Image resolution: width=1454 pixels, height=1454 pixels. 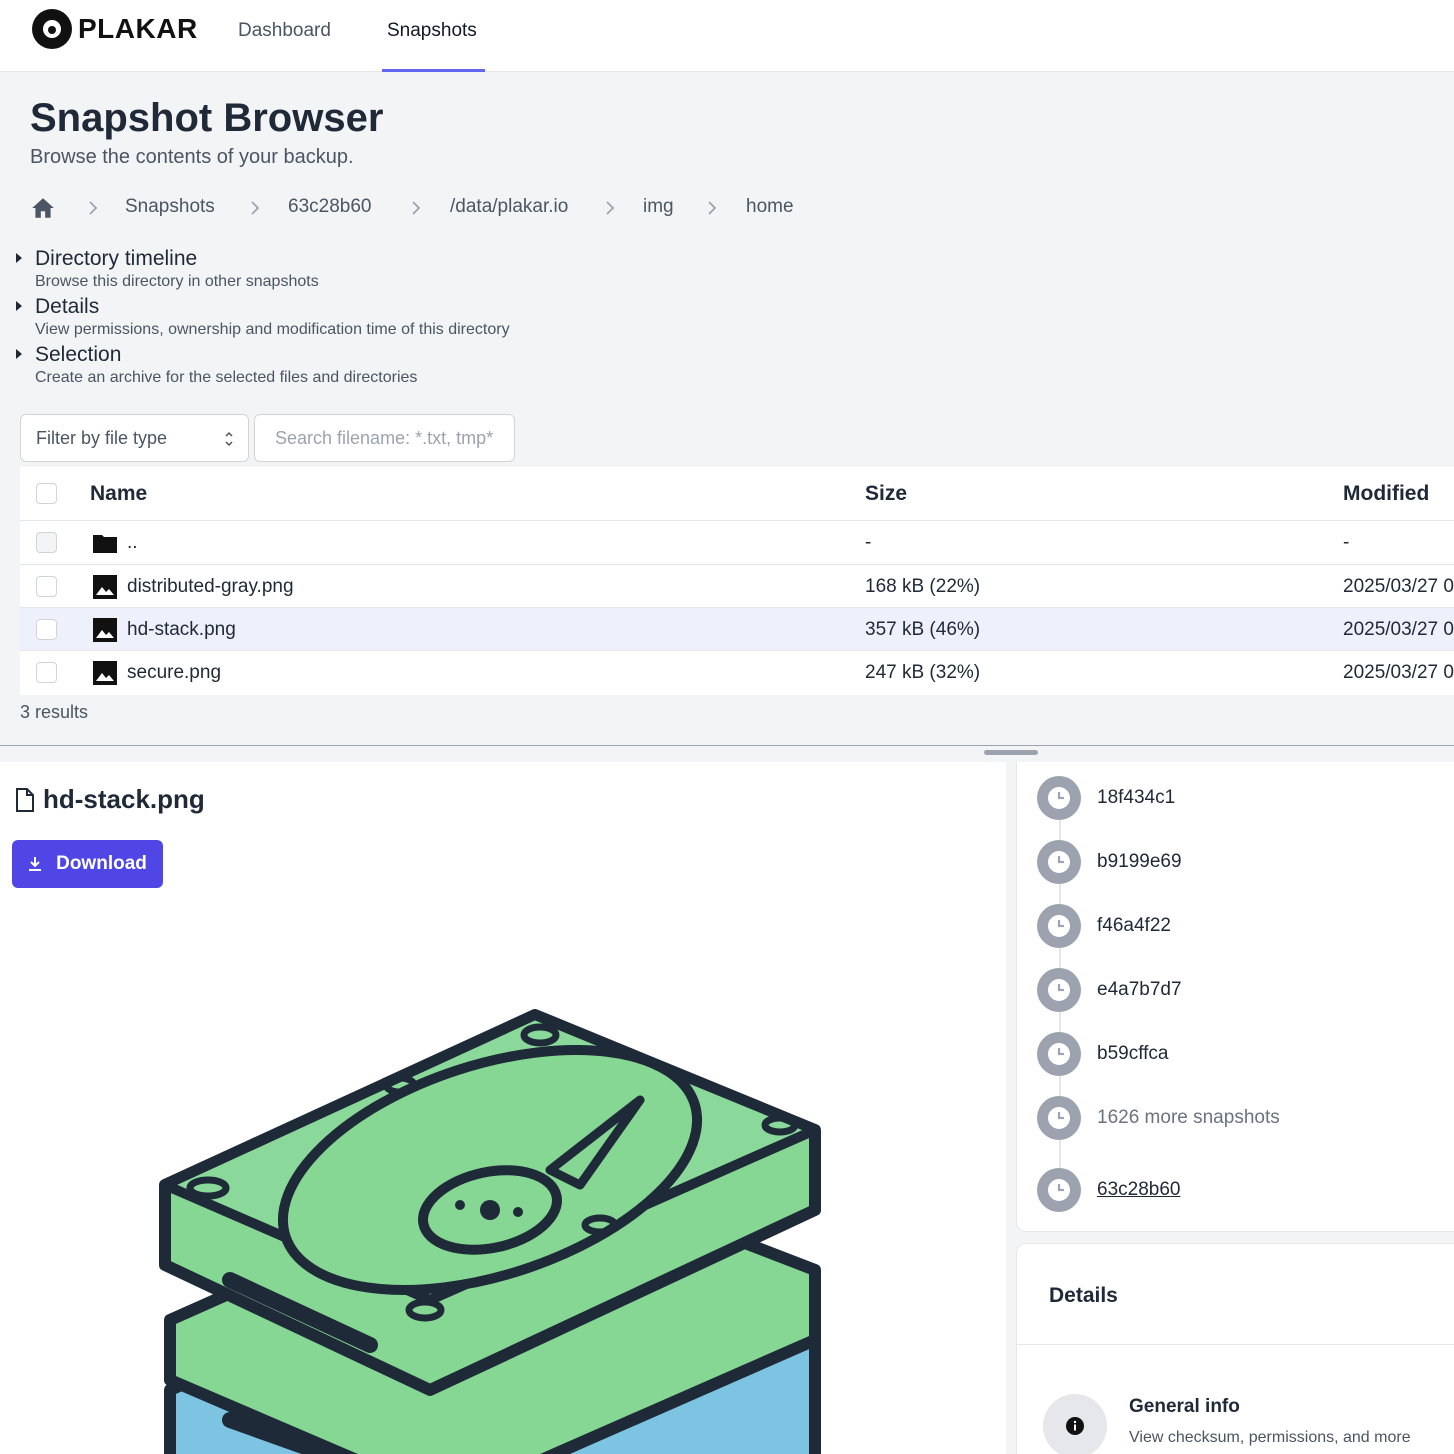 What do you see at coordinates (1075, 1424) in the screenshot?
I see `info-icon` at bounding box center [1075, 1424].